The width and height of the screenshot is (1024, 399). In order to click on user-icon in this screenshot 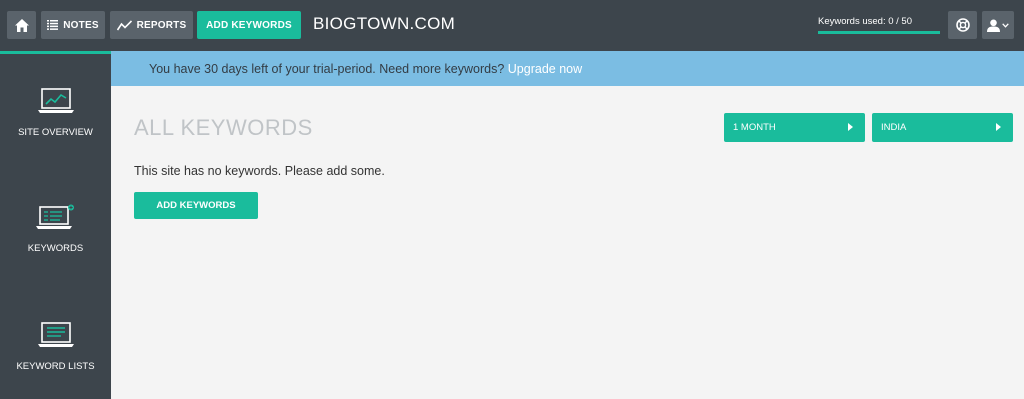, I will do `click(993, 25)`.